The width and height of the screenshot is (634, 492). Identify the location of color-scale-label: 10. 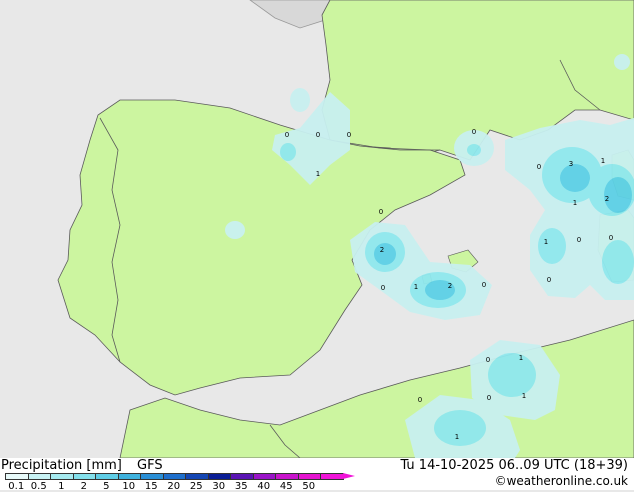
(129, 486).